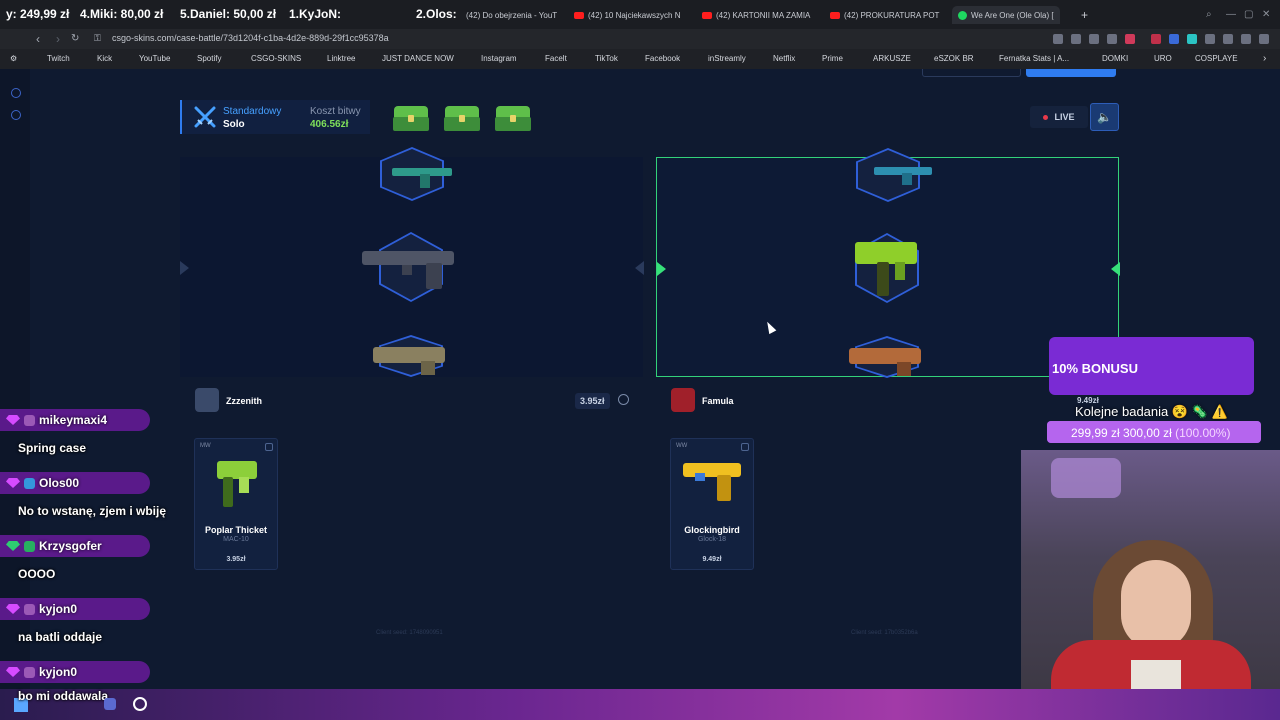 This screenshot has width=1280, height=720. What do you see at coordinates (1130, 39) in the screenshot?
I see `heart-icon` at bounding box center [1130, 39].